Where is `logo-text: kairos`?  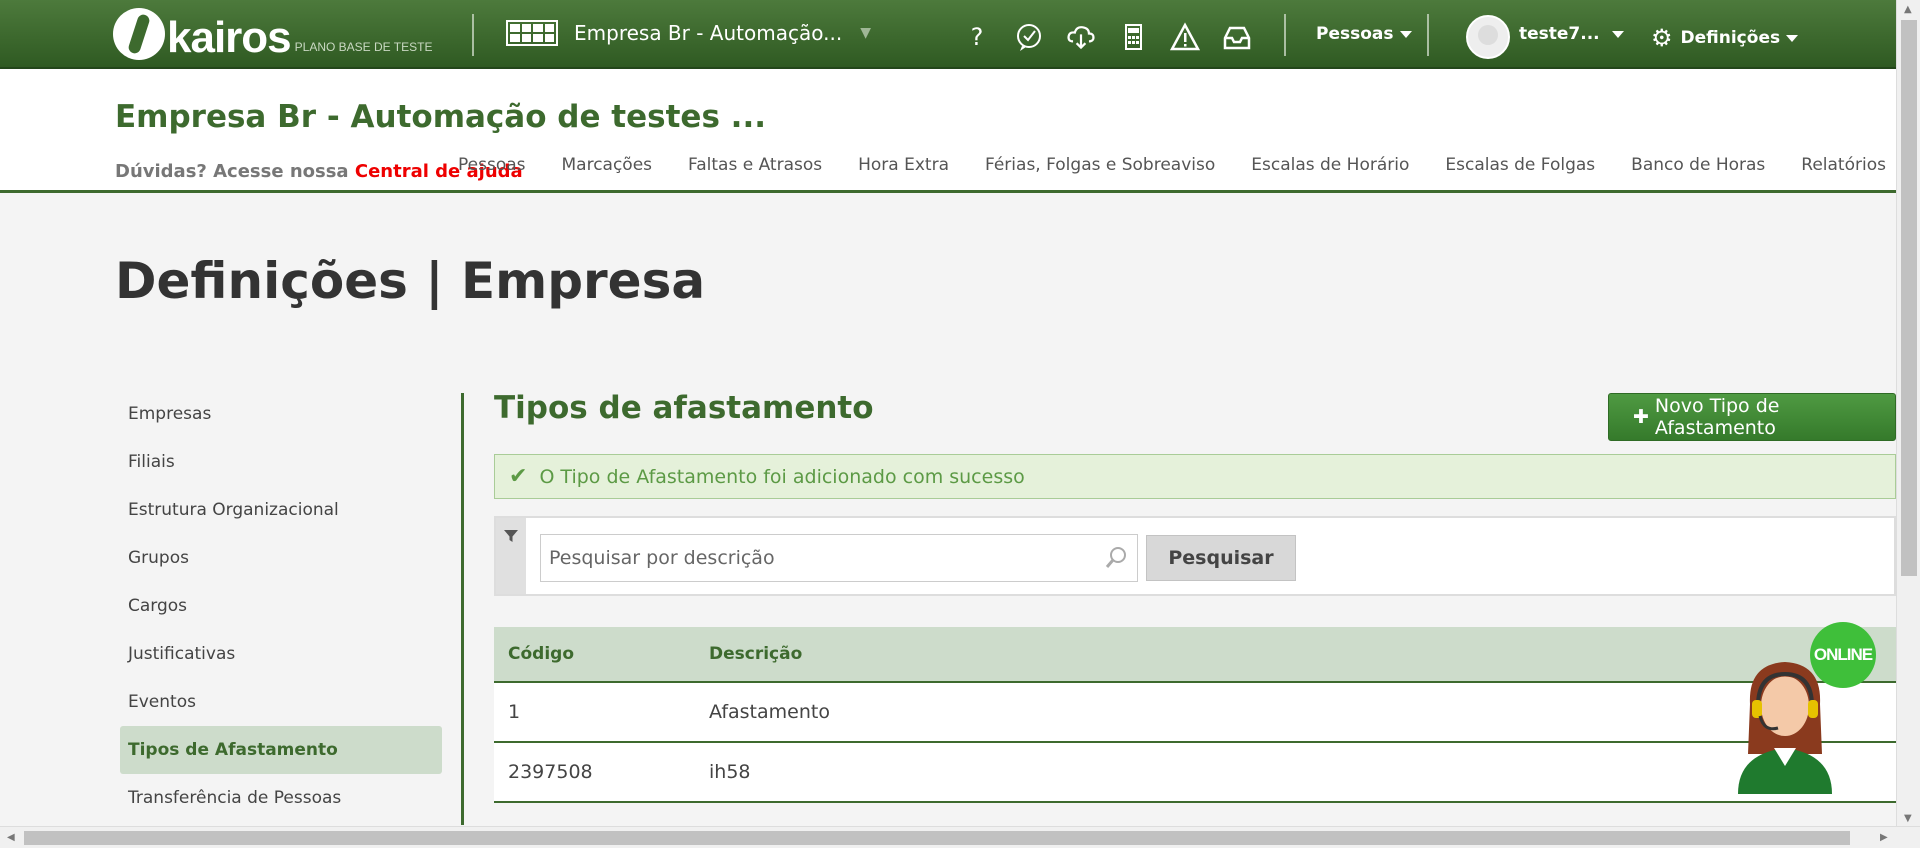 logo-text: kairos is located at coordinates (229, 37).